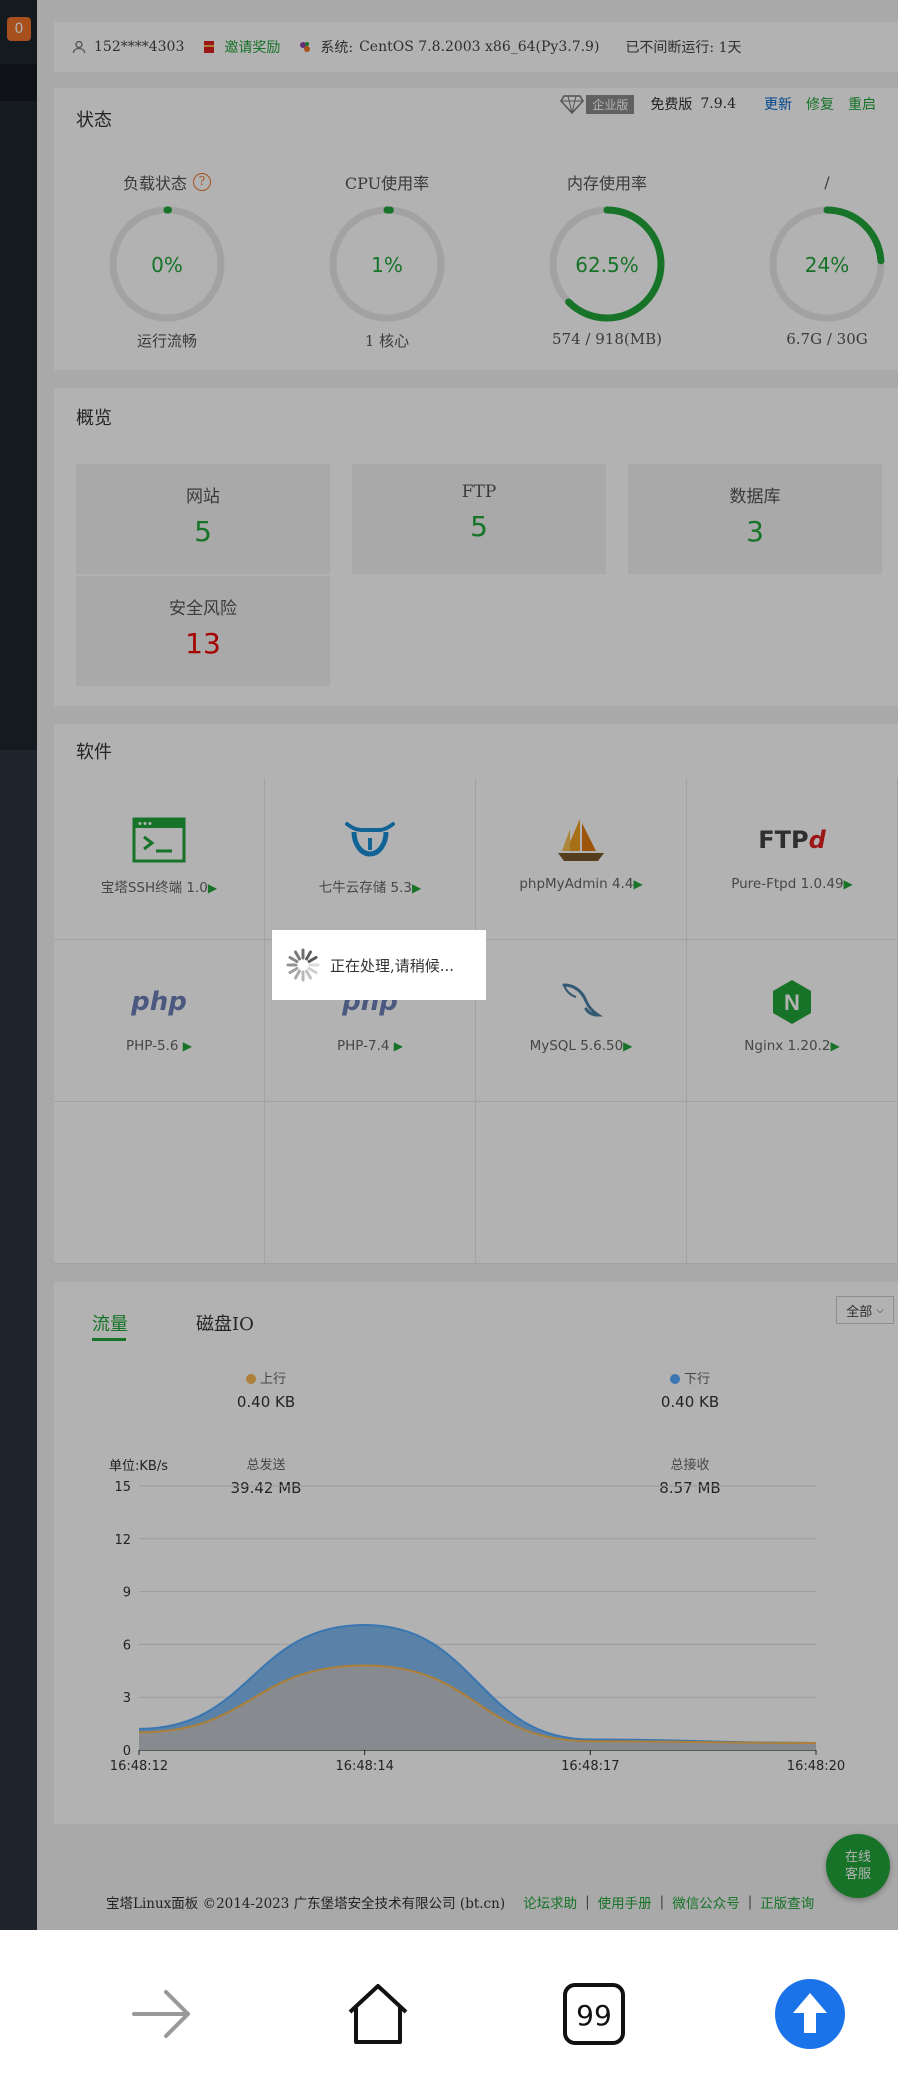 Image resolution: width=898 pixels, height=2099 pixels. I want to click on forward-arrow-icon, so click(161, 2014).